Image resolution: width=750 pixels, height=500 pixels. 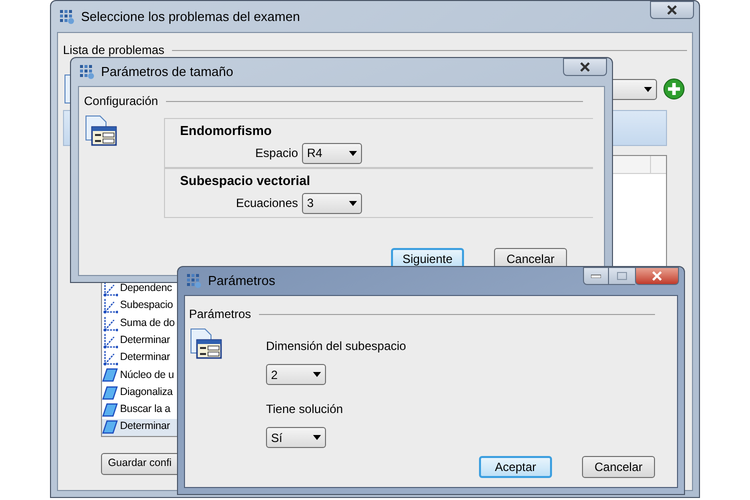 I want to click on window-title: Seleccione los problemas del examen, so click(x=190, y=17).